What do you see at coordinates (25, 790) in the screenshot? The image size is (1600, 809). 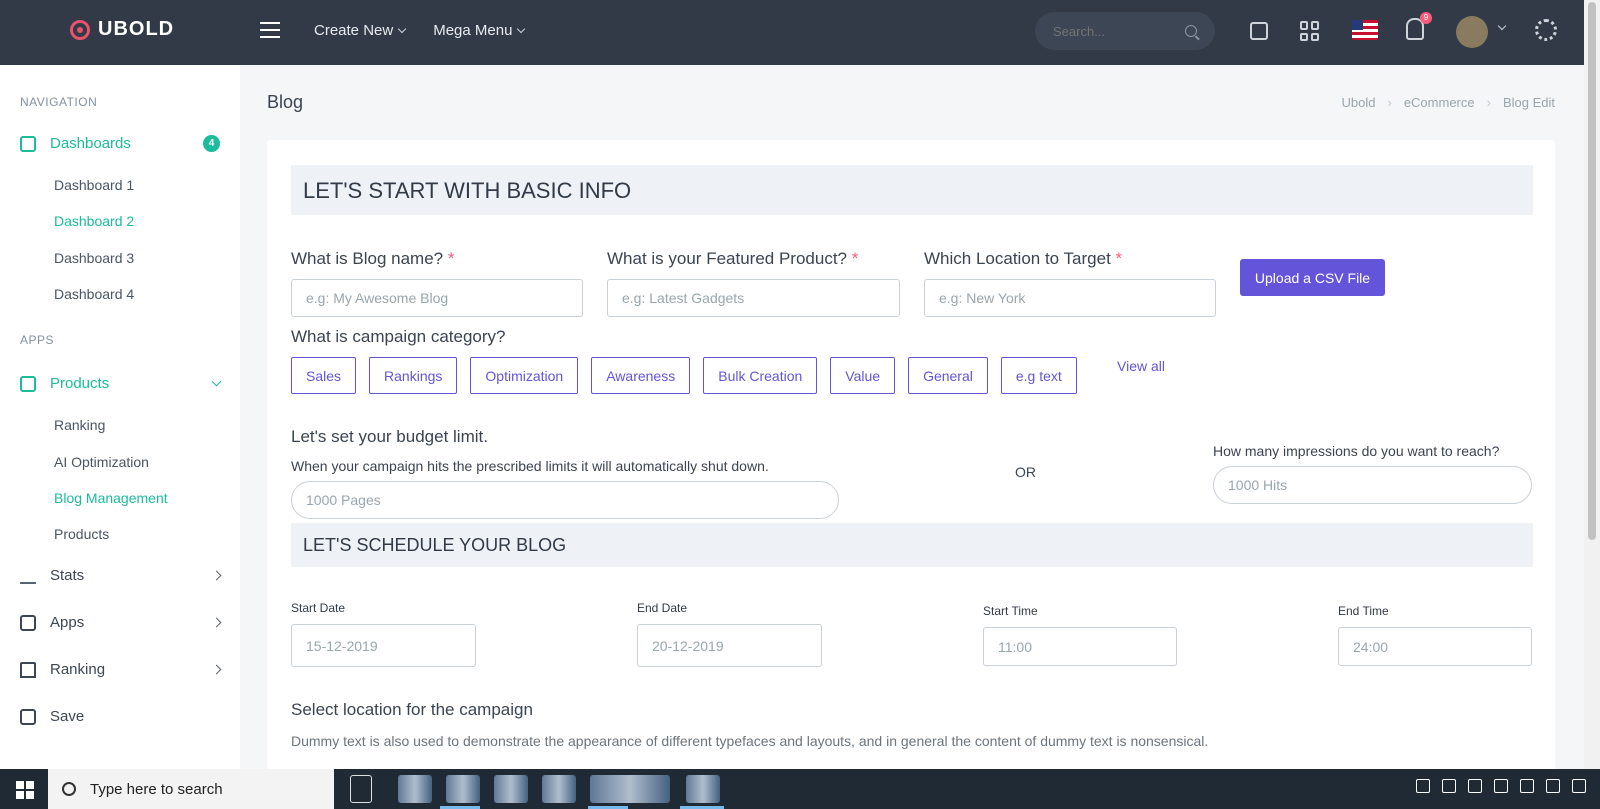 I see `windows-start-icon` at bounding box center [25, 790].